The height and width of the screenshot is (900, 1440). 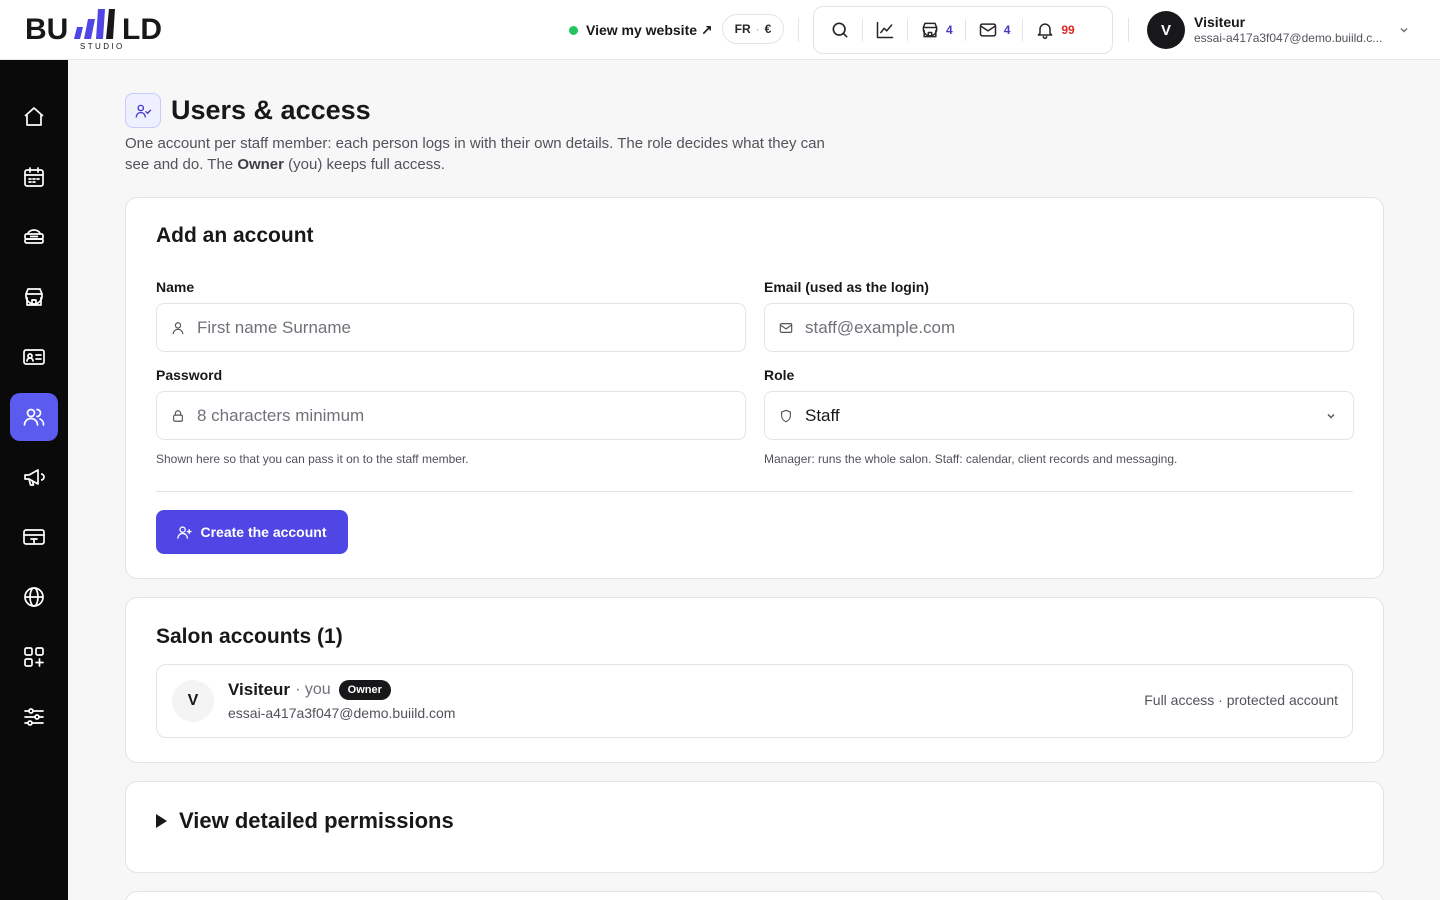 What do you see at coordinates (641, 30) in the screenshot?
I see `view-website-link: View my website ↗` at bounding box center [641, 30].